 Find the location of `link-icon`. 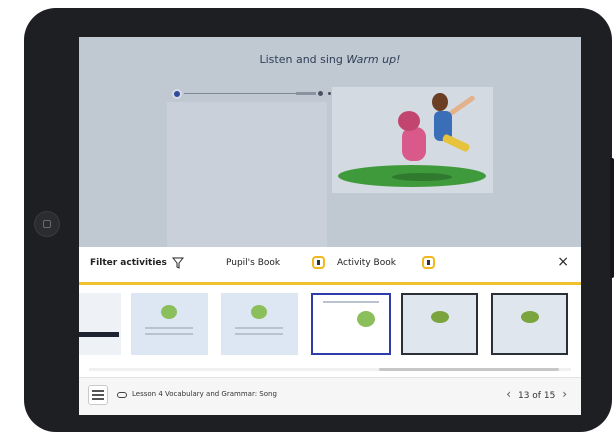

link-icon is located at coordinates (122, 395).